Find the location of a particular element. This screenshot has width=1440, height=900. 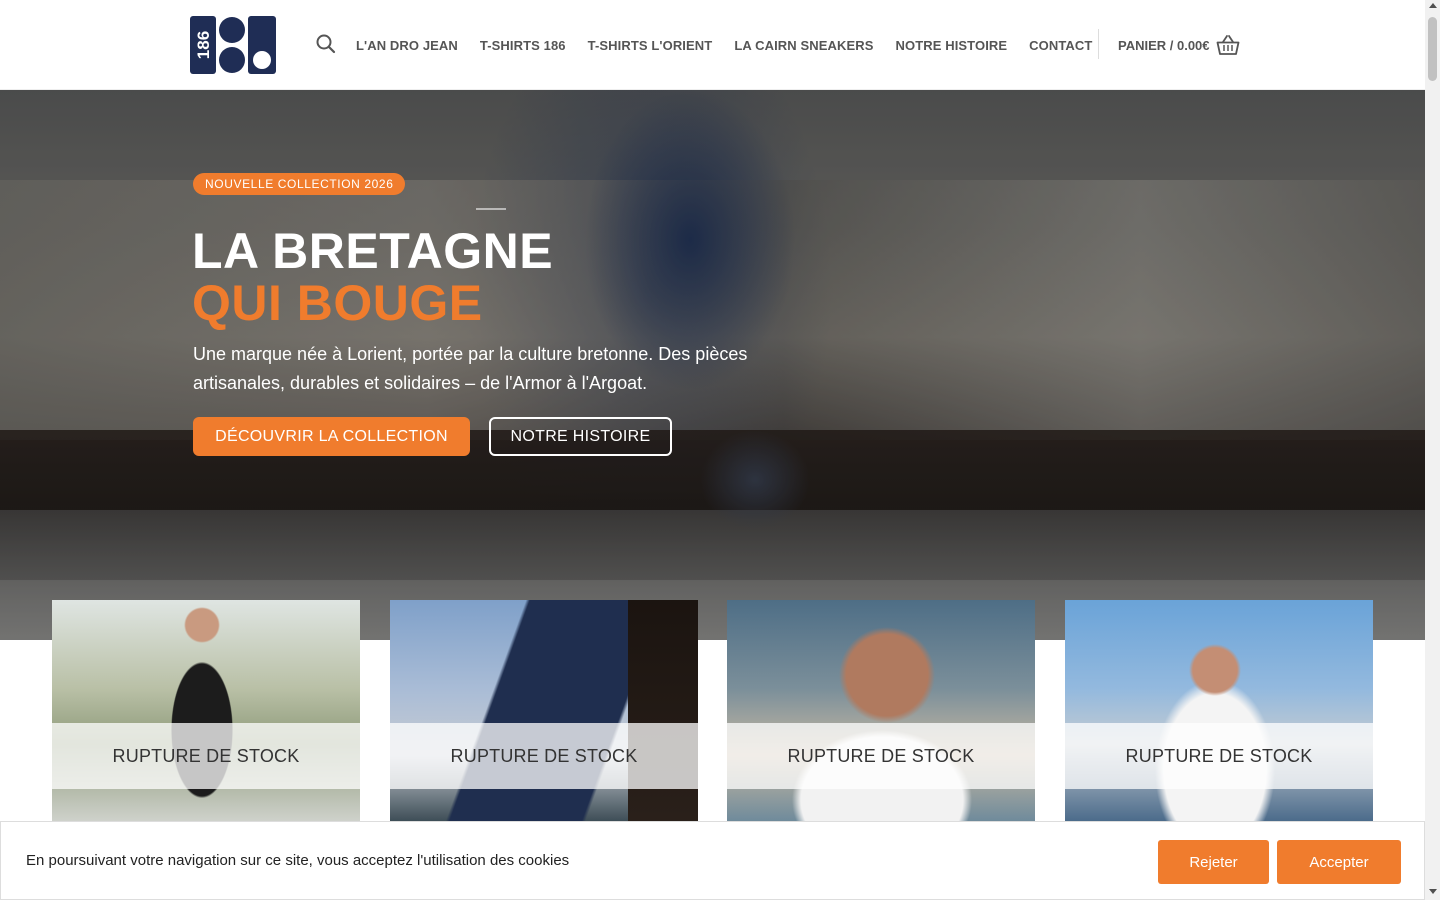

collection-badge: NOUVELLE COLLECTION 2026 is located at coordinates (299, 184).